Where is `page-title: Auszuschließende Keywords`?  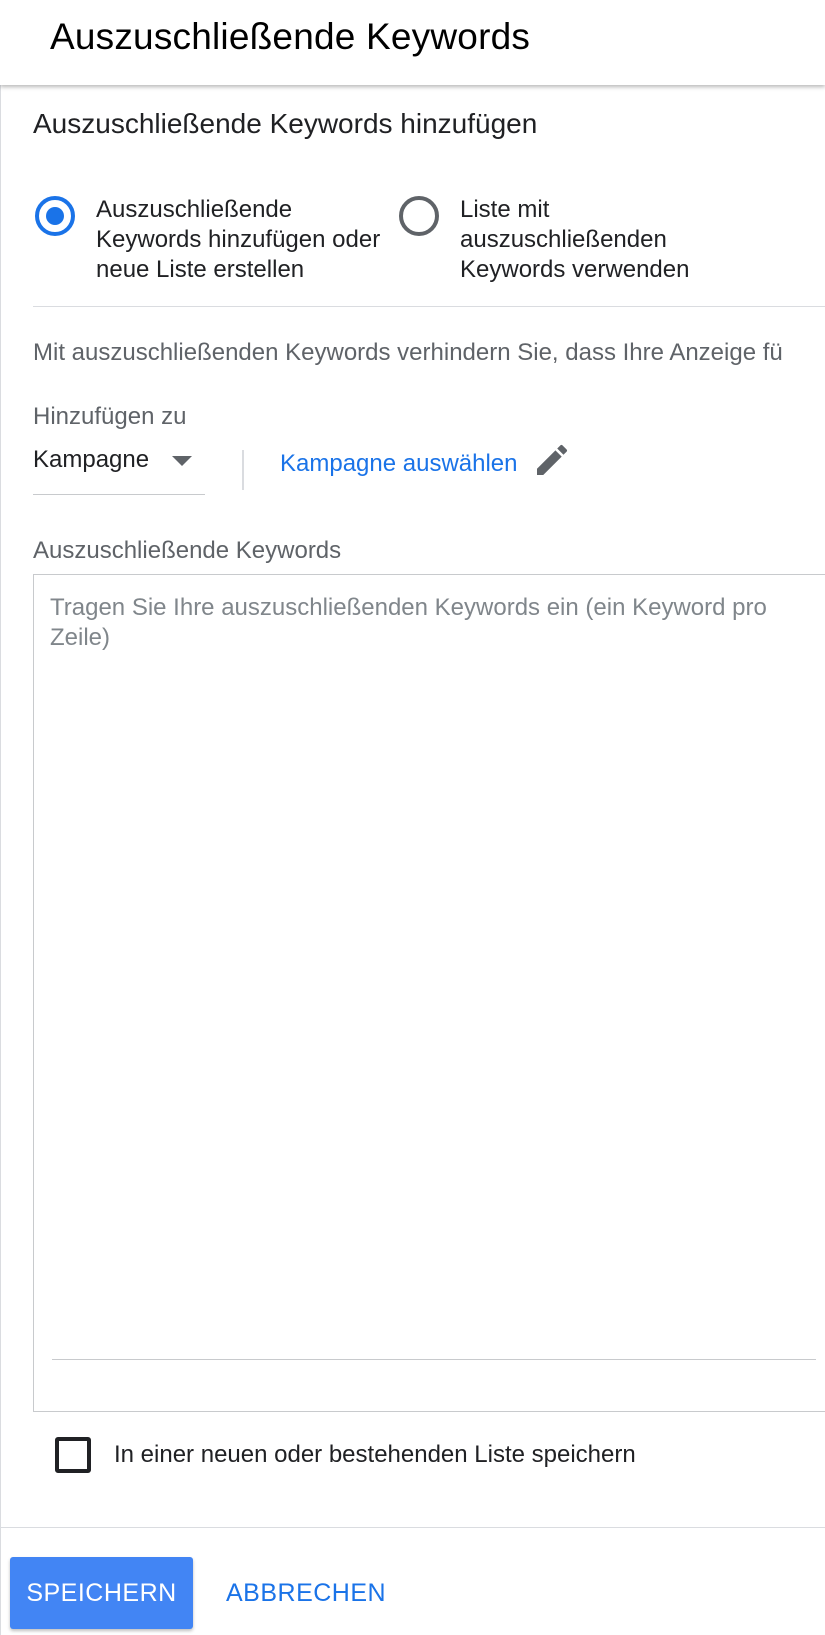
page-title: Auszuschließende Keywords is located at coordinates (290, 36).